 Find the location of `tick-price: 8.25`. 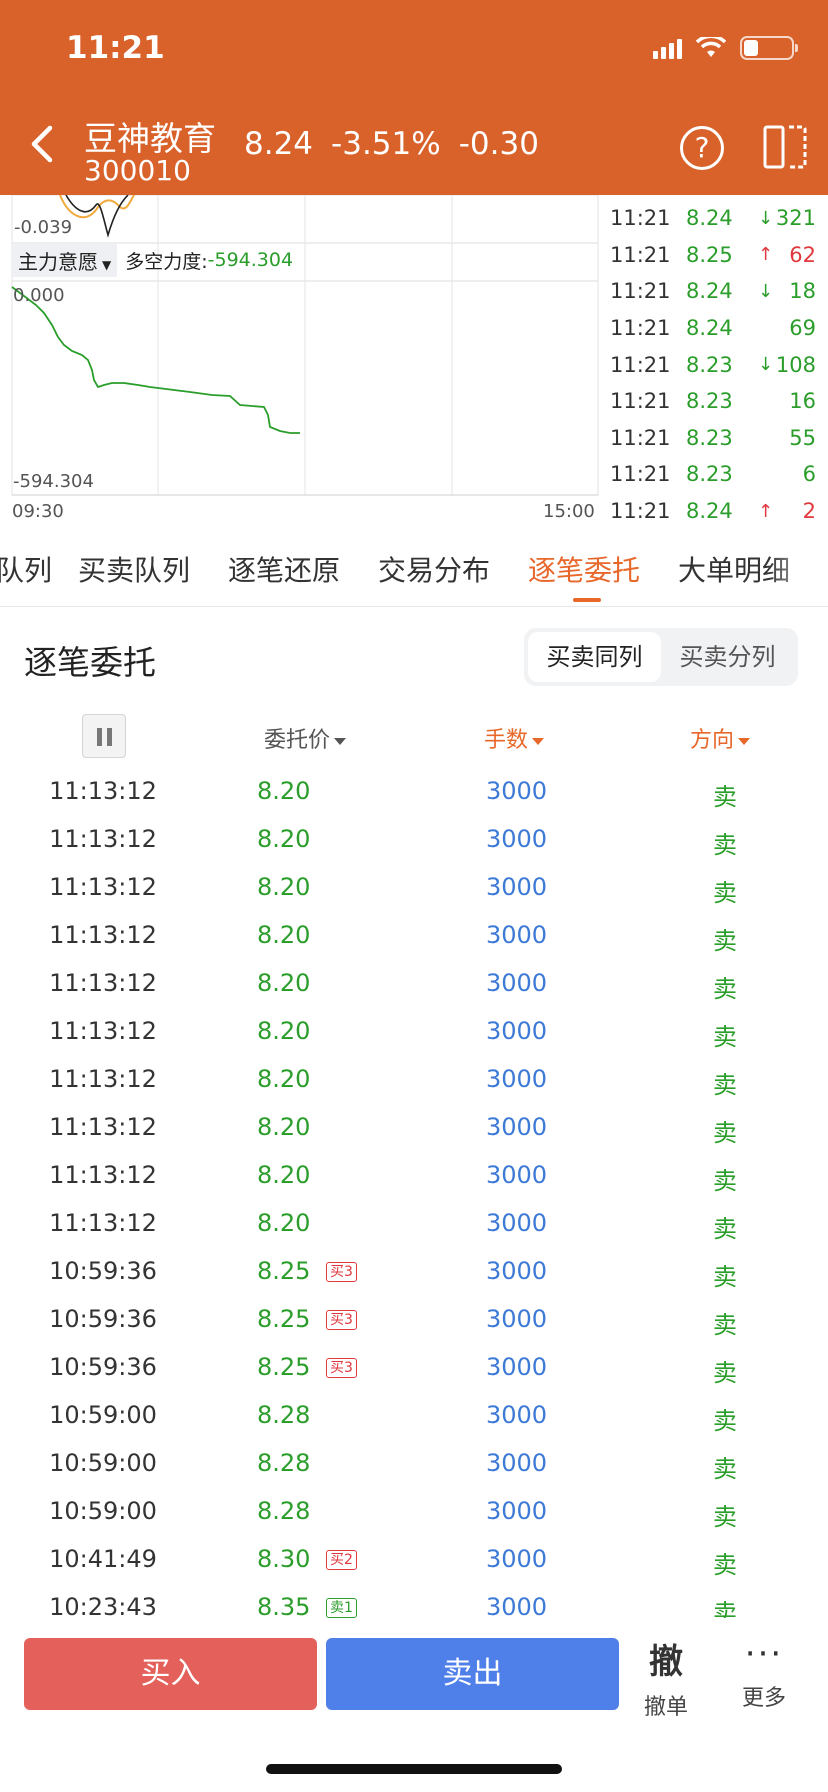

tick-price: 8.25 is located at coordinates (709, 254).